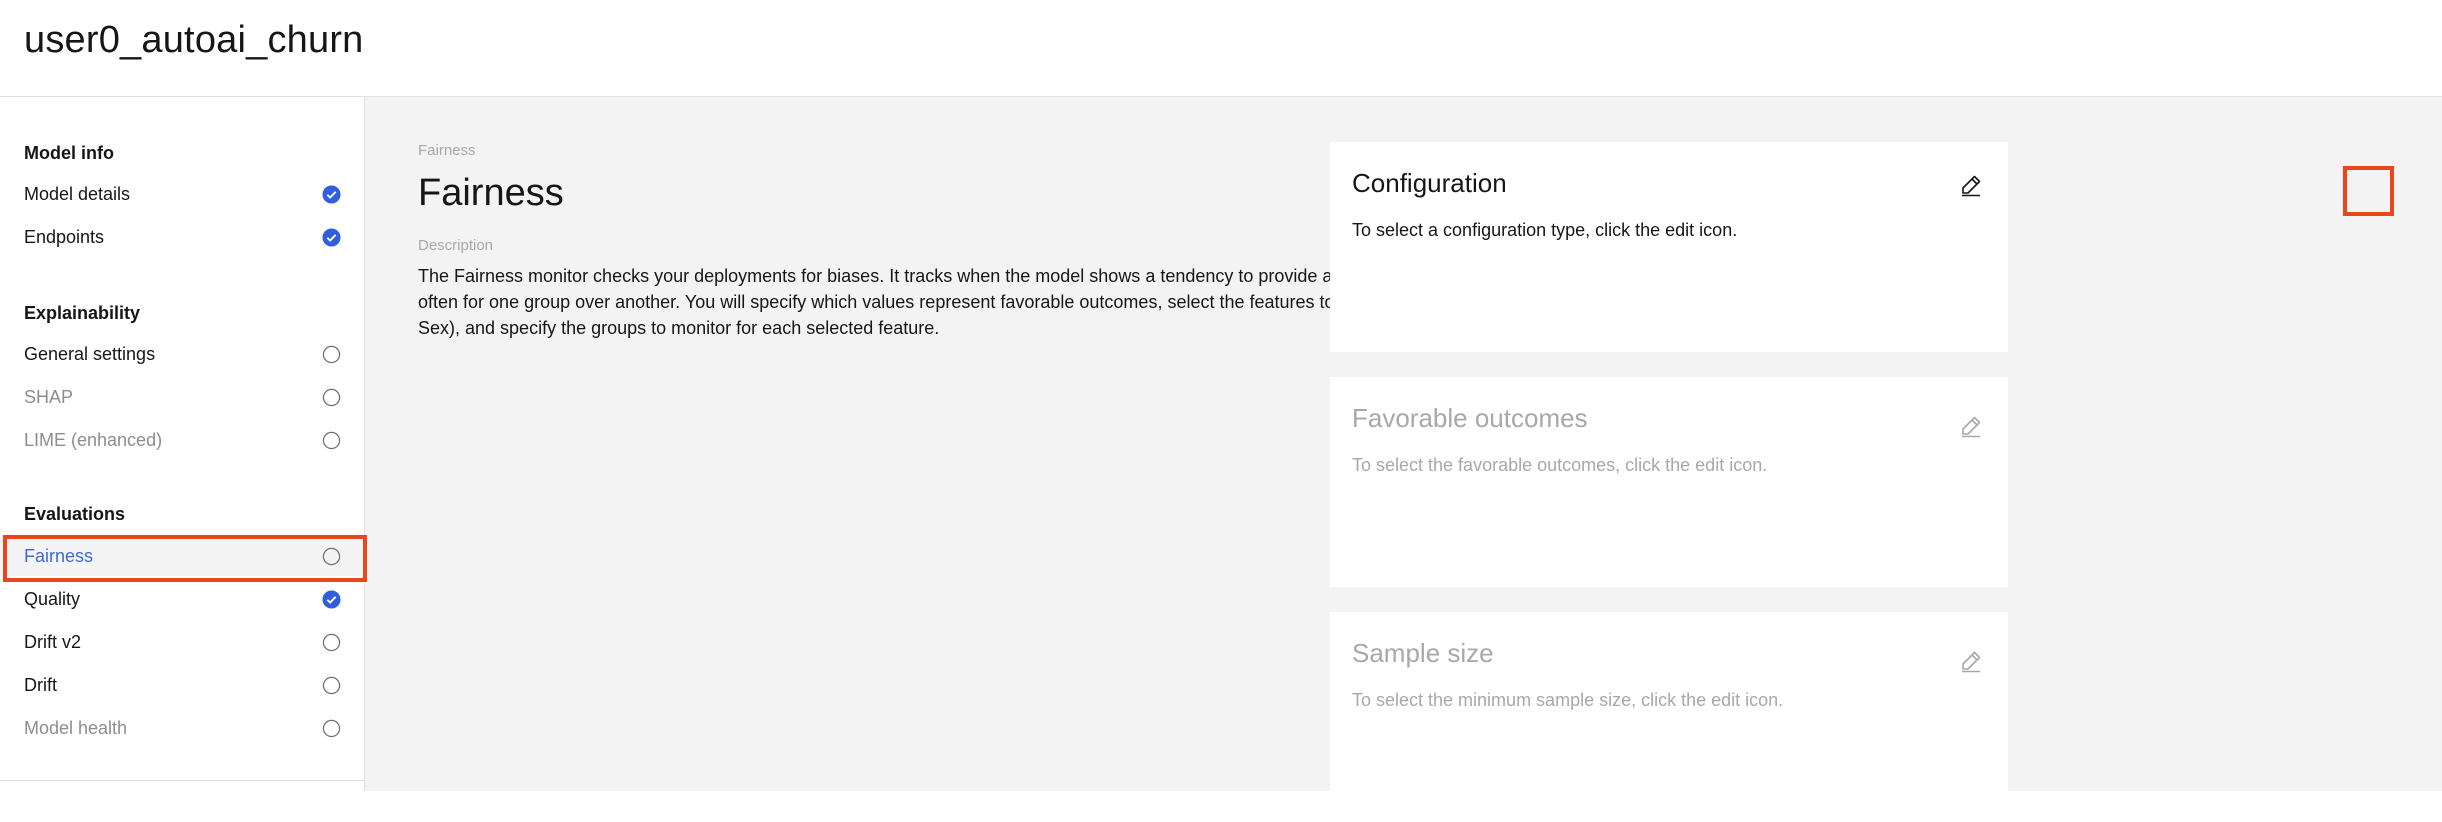 Image resolution: width=2442 pixels, height=822 pixels. Describe the element at coordinates (491, 193) in the screenshot. I see `page-title: Fairness` at that location.